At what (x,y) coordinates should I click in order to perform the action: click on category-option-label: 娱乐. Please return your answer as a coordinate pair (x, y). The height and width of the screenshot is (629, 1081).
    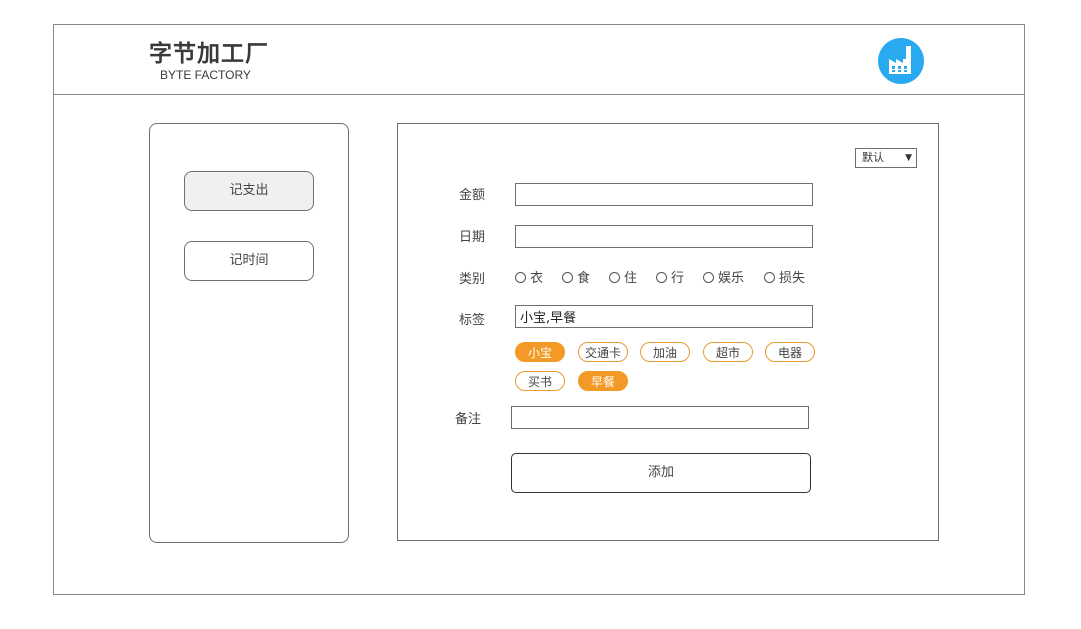
    Looking at the image, I should click on (731, 278).